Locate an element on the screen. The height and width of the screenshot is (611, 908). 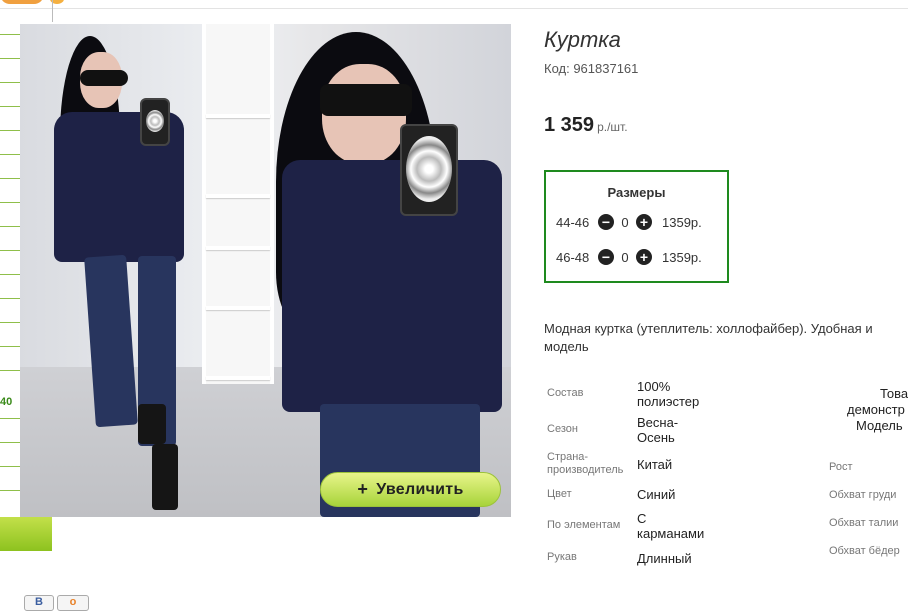
zoom-button-label: Увеличить is located at coordinates (420, 489).